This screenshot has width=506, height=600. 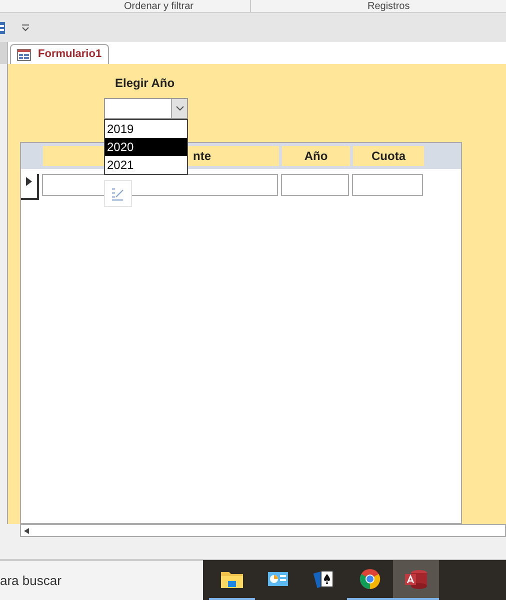 I want to click on year-combo-box, so click(x=146, y=108).